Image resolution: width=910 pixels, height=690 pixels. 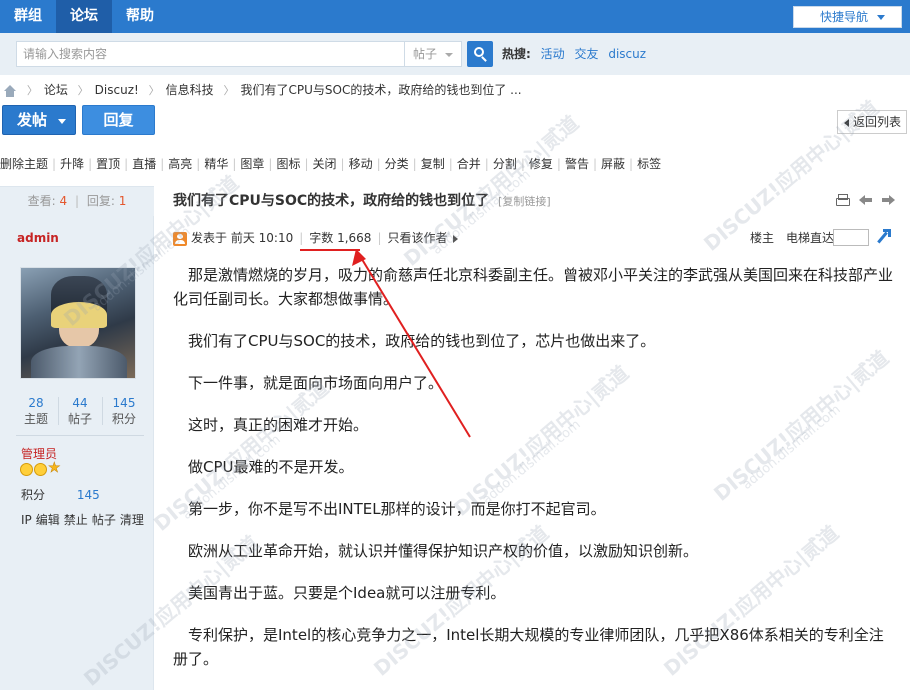 I want to click on search-type-label: 帖子, so click(x=425, y=54).